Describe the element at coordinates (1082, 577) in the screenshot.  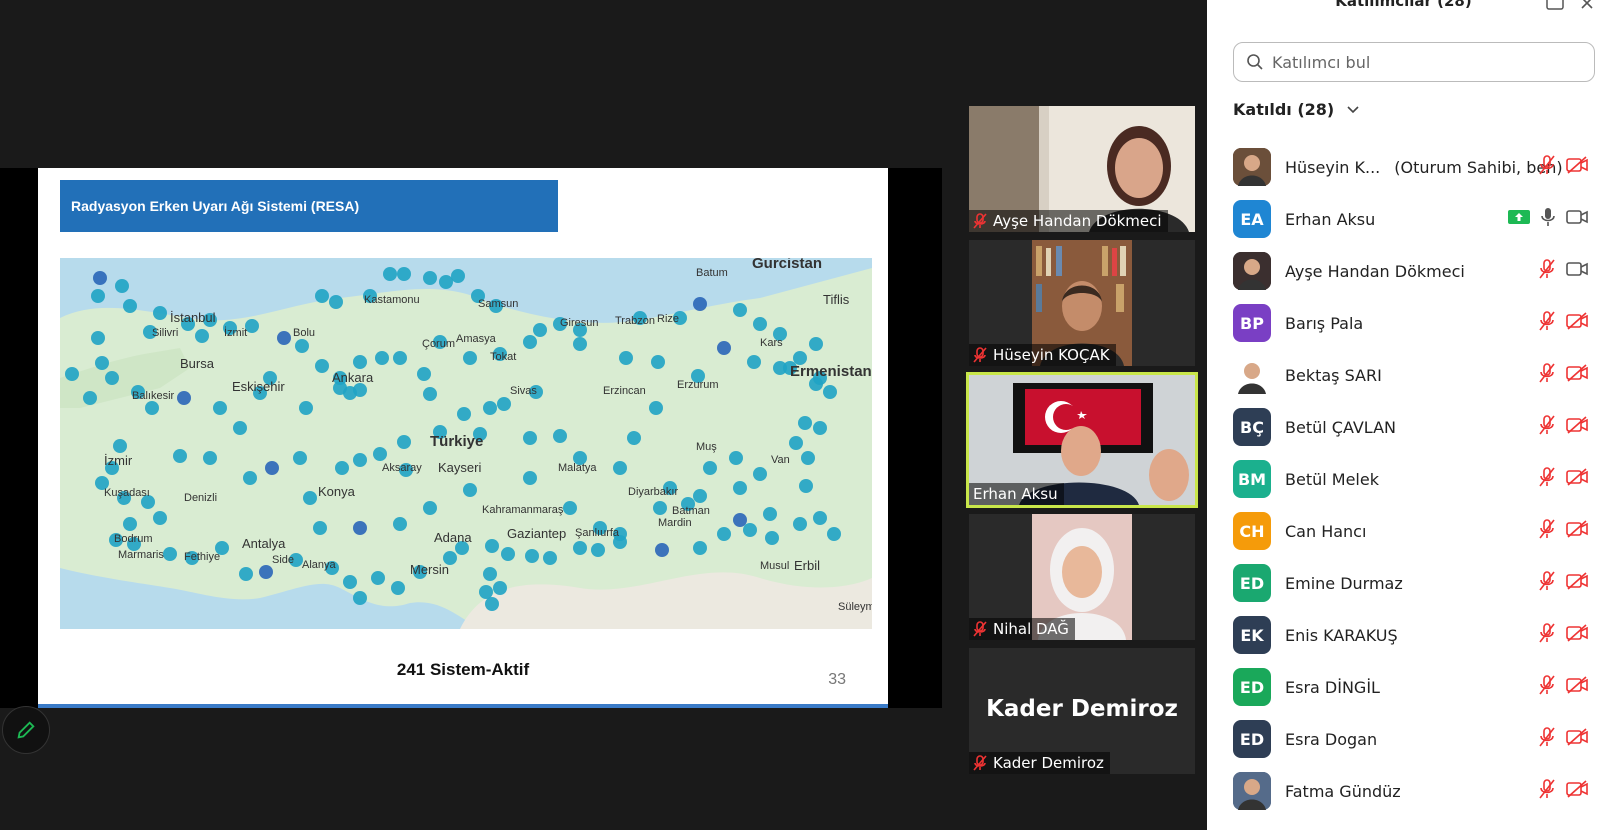
I see `video-tile-nihal: Nihal DAĞ` at that location.